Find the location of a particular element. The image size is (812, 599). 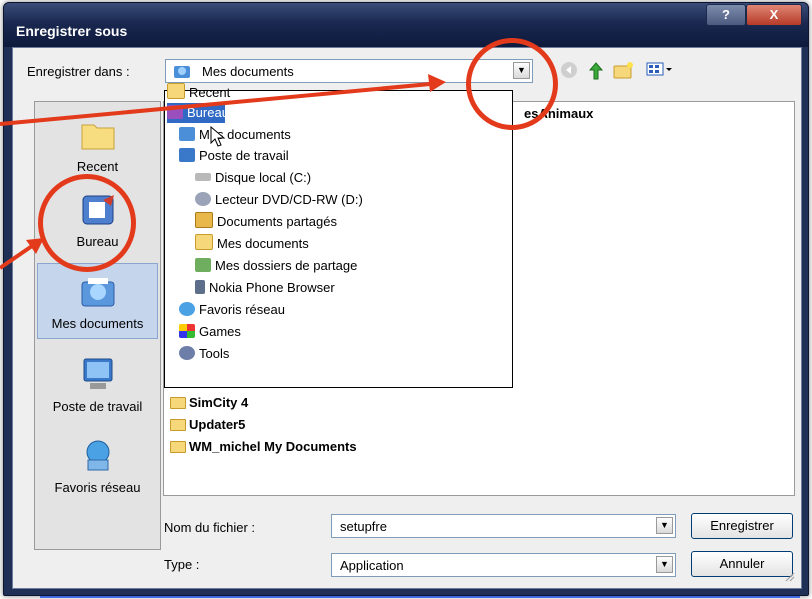

decorative-line is located at coordinates (420, 597).